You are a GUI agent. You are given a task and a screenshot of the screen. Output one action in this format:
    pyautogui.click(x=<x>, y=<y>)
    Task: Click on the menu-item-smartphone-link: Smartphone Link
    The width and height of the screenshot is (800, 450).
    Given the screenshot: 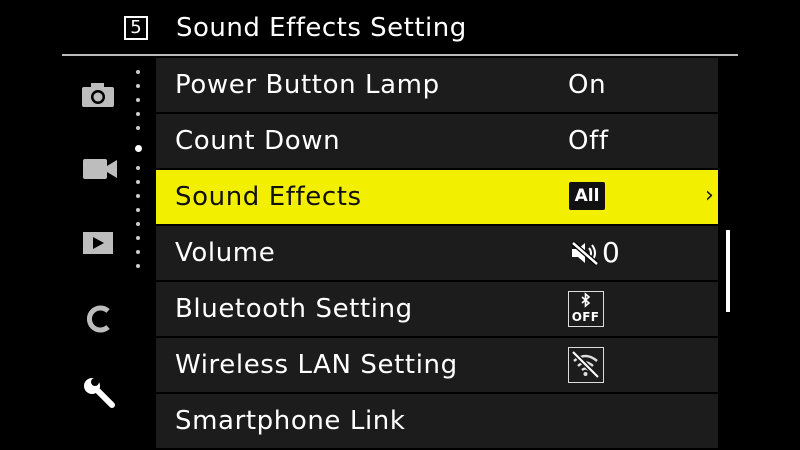 What is the action you would take?
    pyautogui.click(x=437, y=421)
    